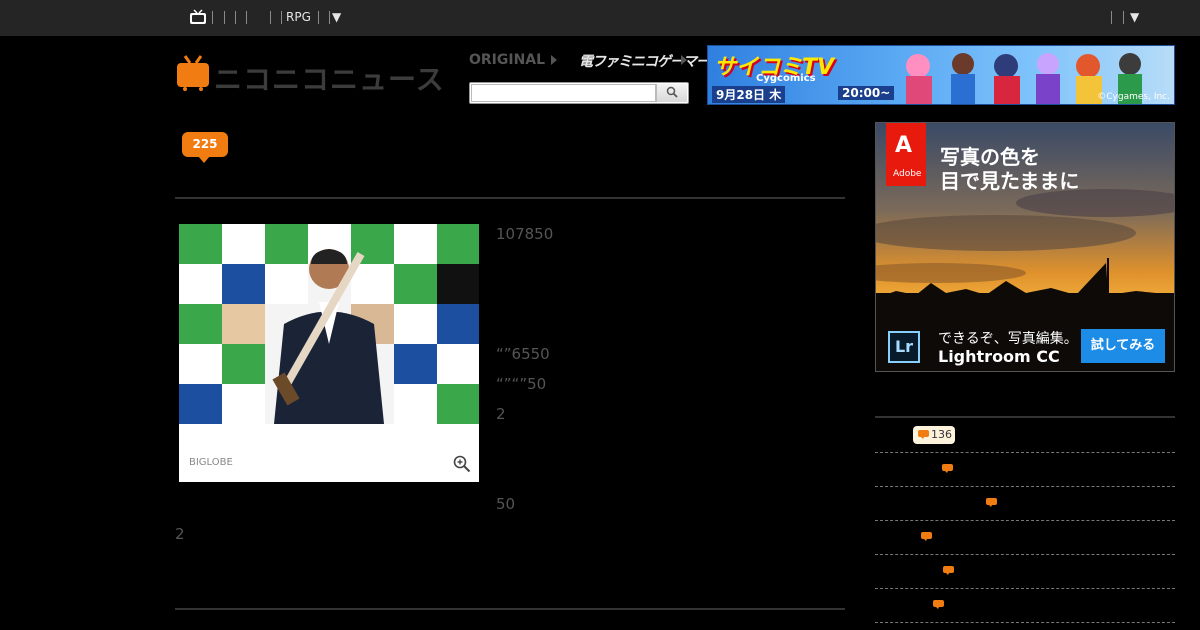 The height and width of the screenshot is (630, 1200). I want to click on search-form, so click(579, 93).